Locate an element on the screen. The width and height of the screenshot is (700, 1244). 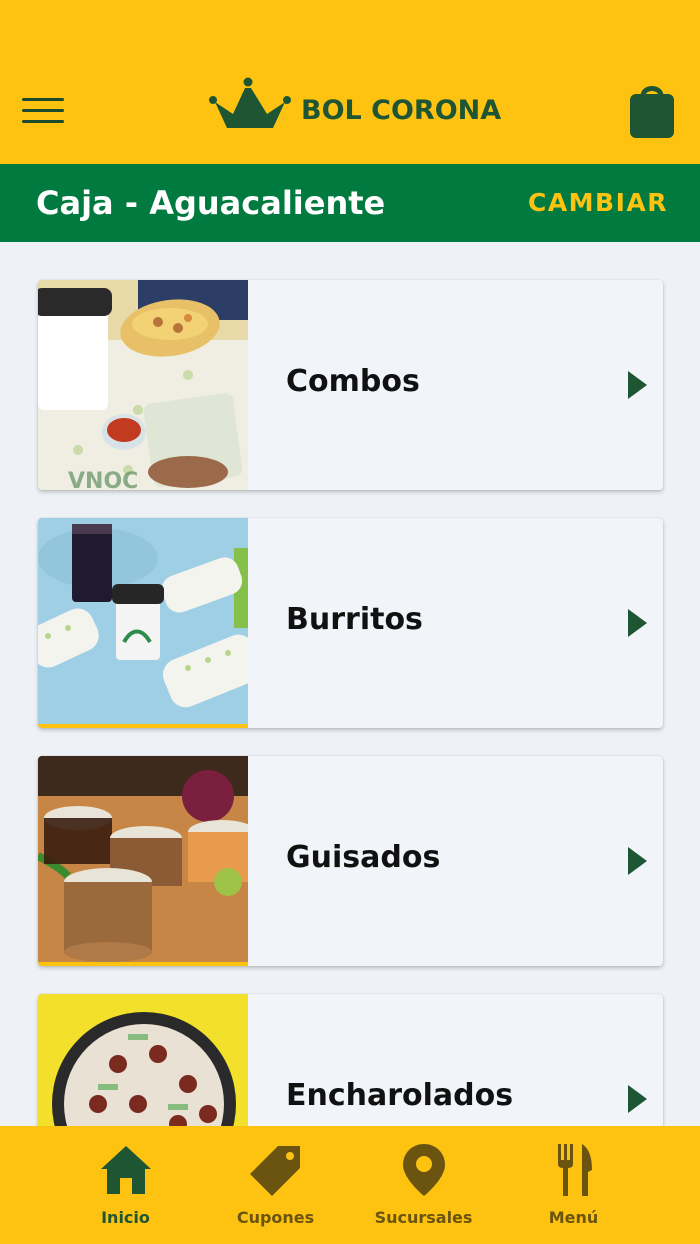
app-header: BOL CORONA is located at coordinates (350, 82).